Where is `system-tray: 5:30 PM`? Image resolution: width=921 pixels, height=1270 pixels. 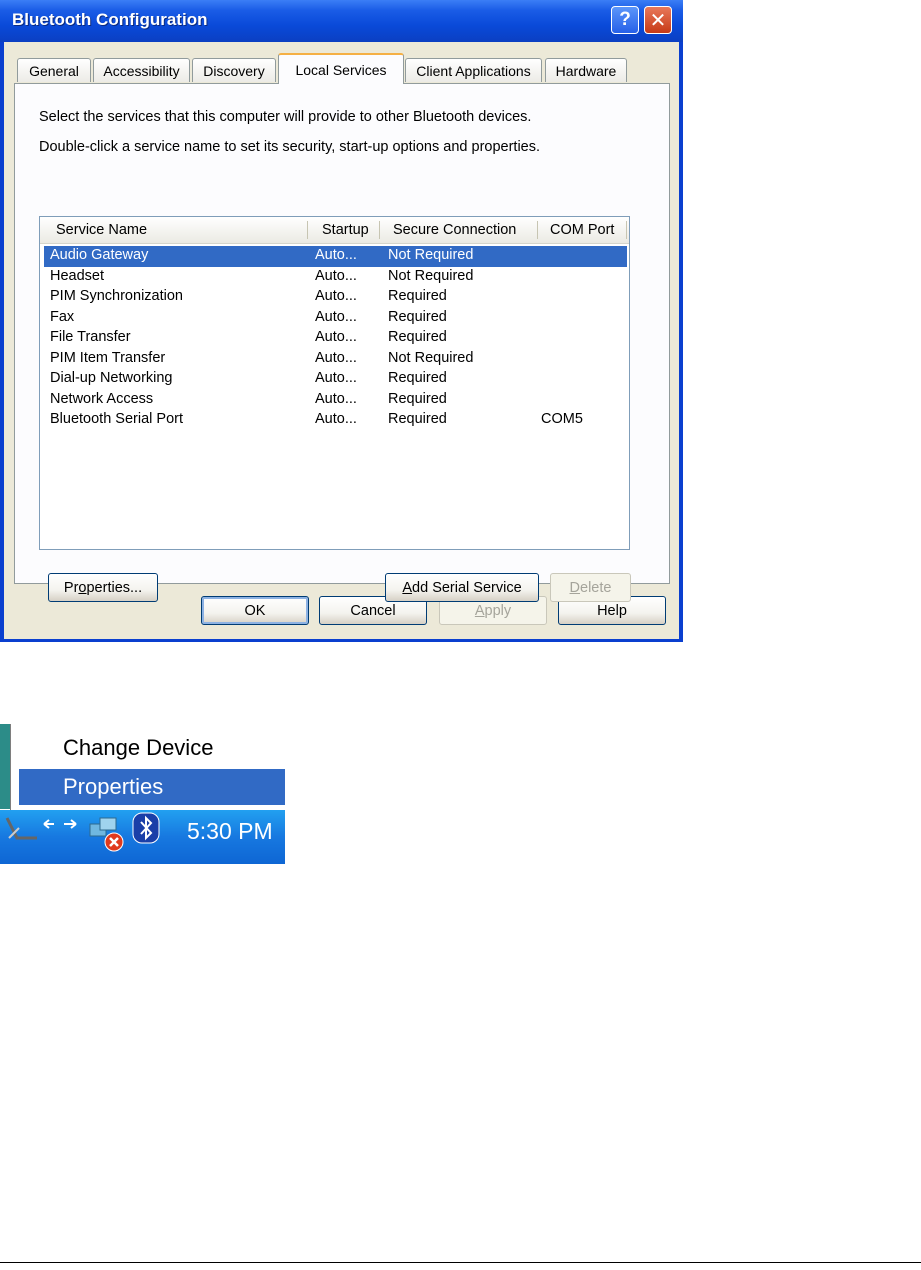 system-tray: 5:30 PM is located at coordinates (142, 837).